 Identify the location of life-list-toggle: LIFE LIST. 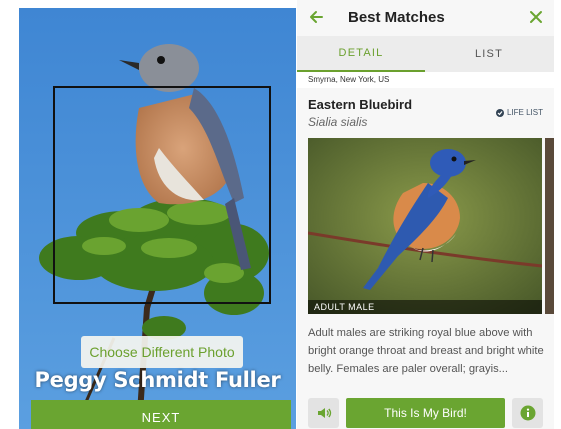
(519, 112).